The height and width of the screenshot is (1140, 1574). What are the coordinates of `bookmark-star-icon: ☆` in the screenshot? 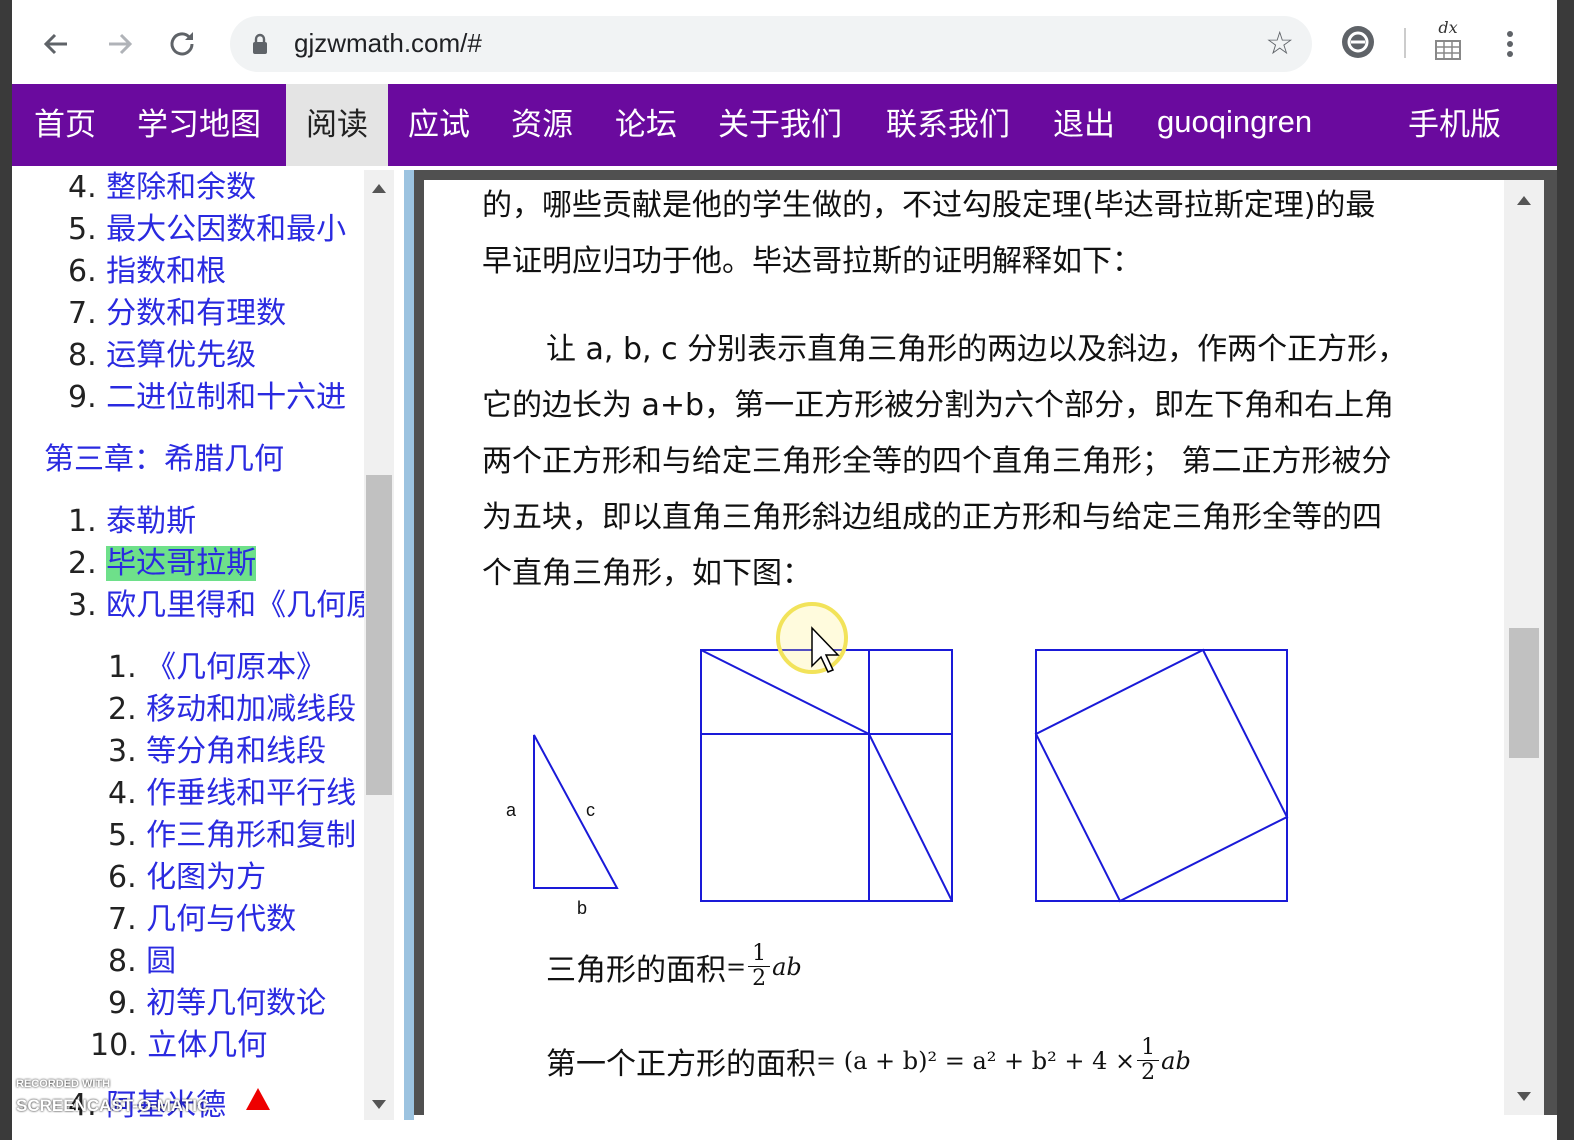 It's located at (1279, 43).